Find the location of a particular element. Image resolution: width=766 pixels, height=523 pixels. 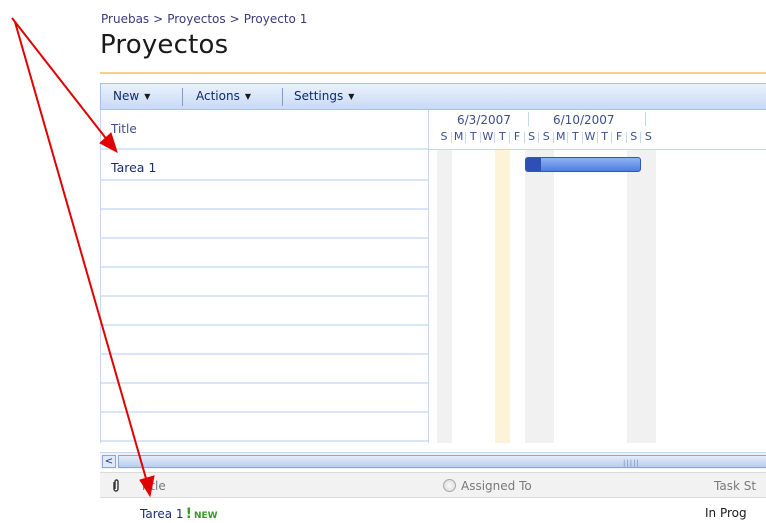

list-header-title: Title is located at coordinates (153, 486).